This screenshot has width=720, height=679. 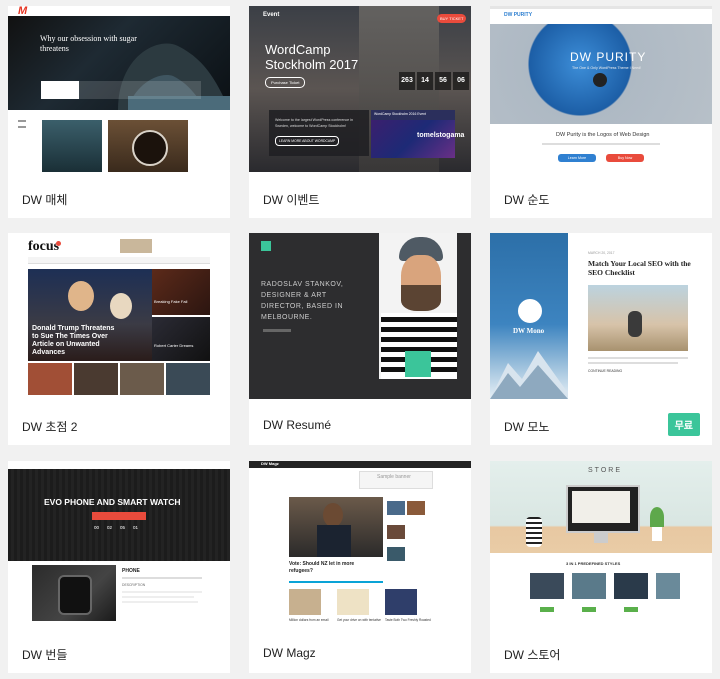 What do you see at coordinates (110, 527) in the screenshot?
I see `bundle-countdown-2: 02` at bounding box center [110, 527].